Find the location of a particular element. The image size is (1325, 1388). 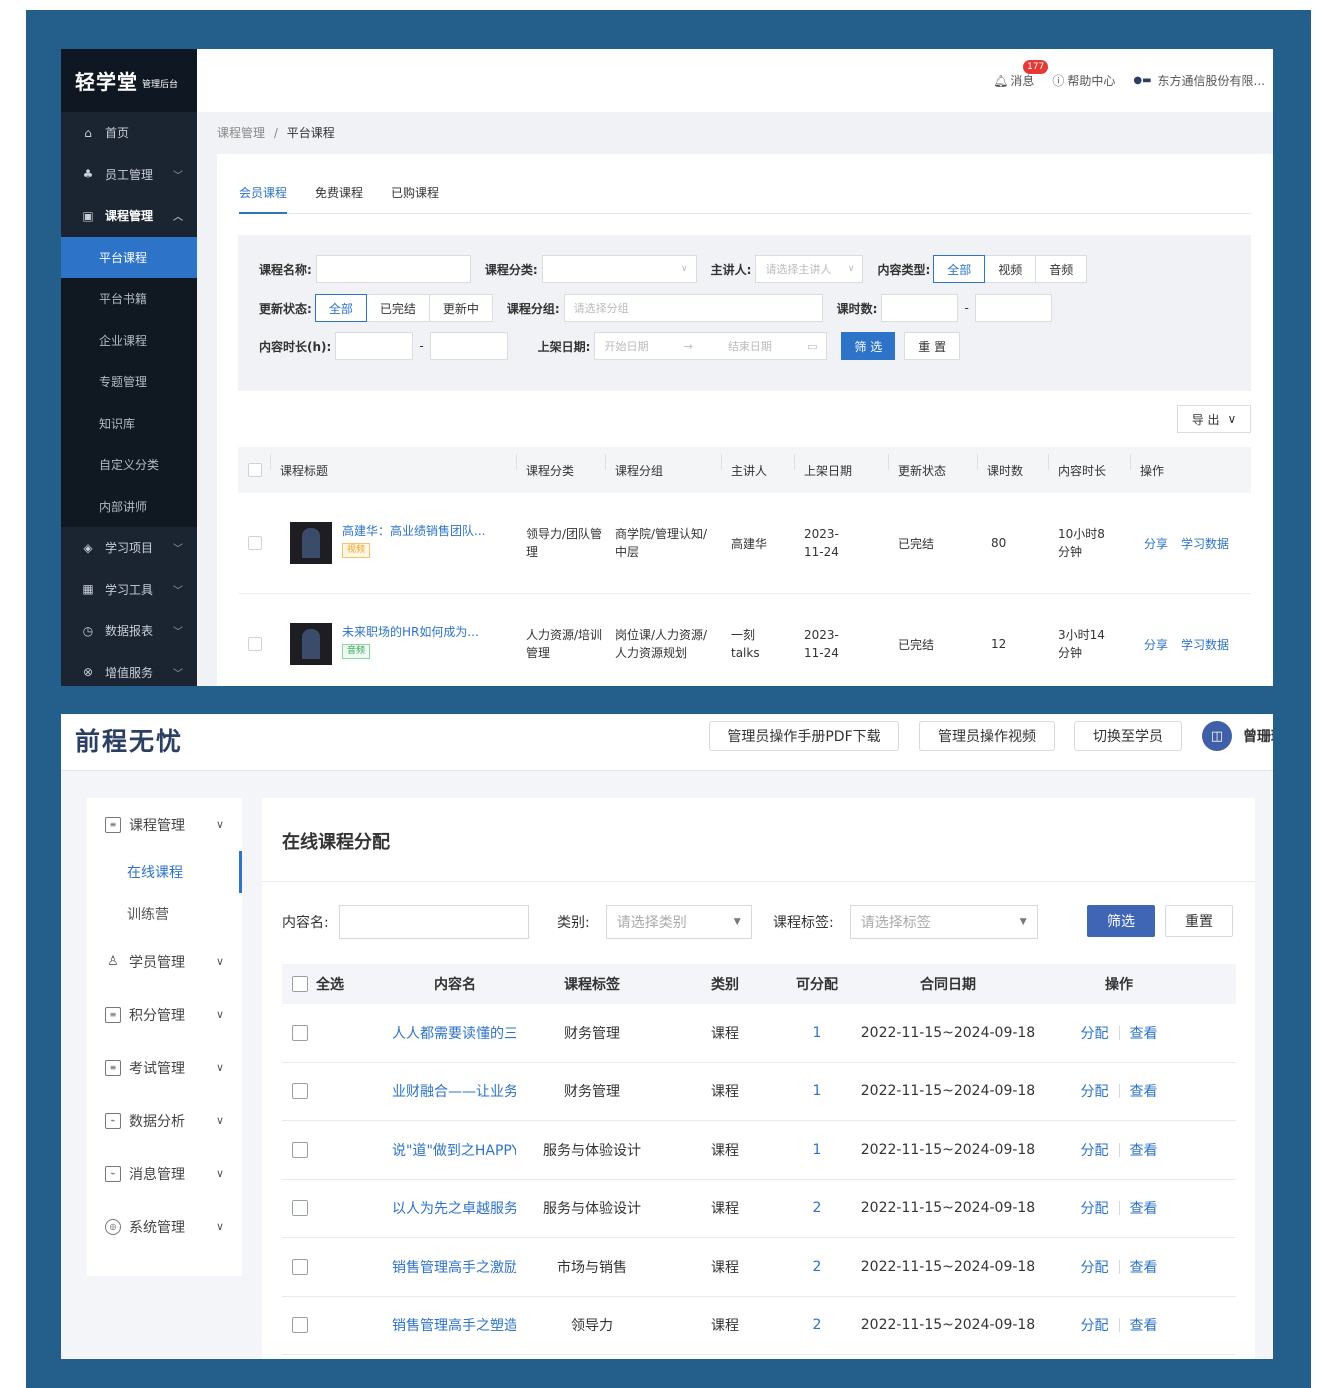

filter-button: 筛选 is located at coordinates (1121, 921).